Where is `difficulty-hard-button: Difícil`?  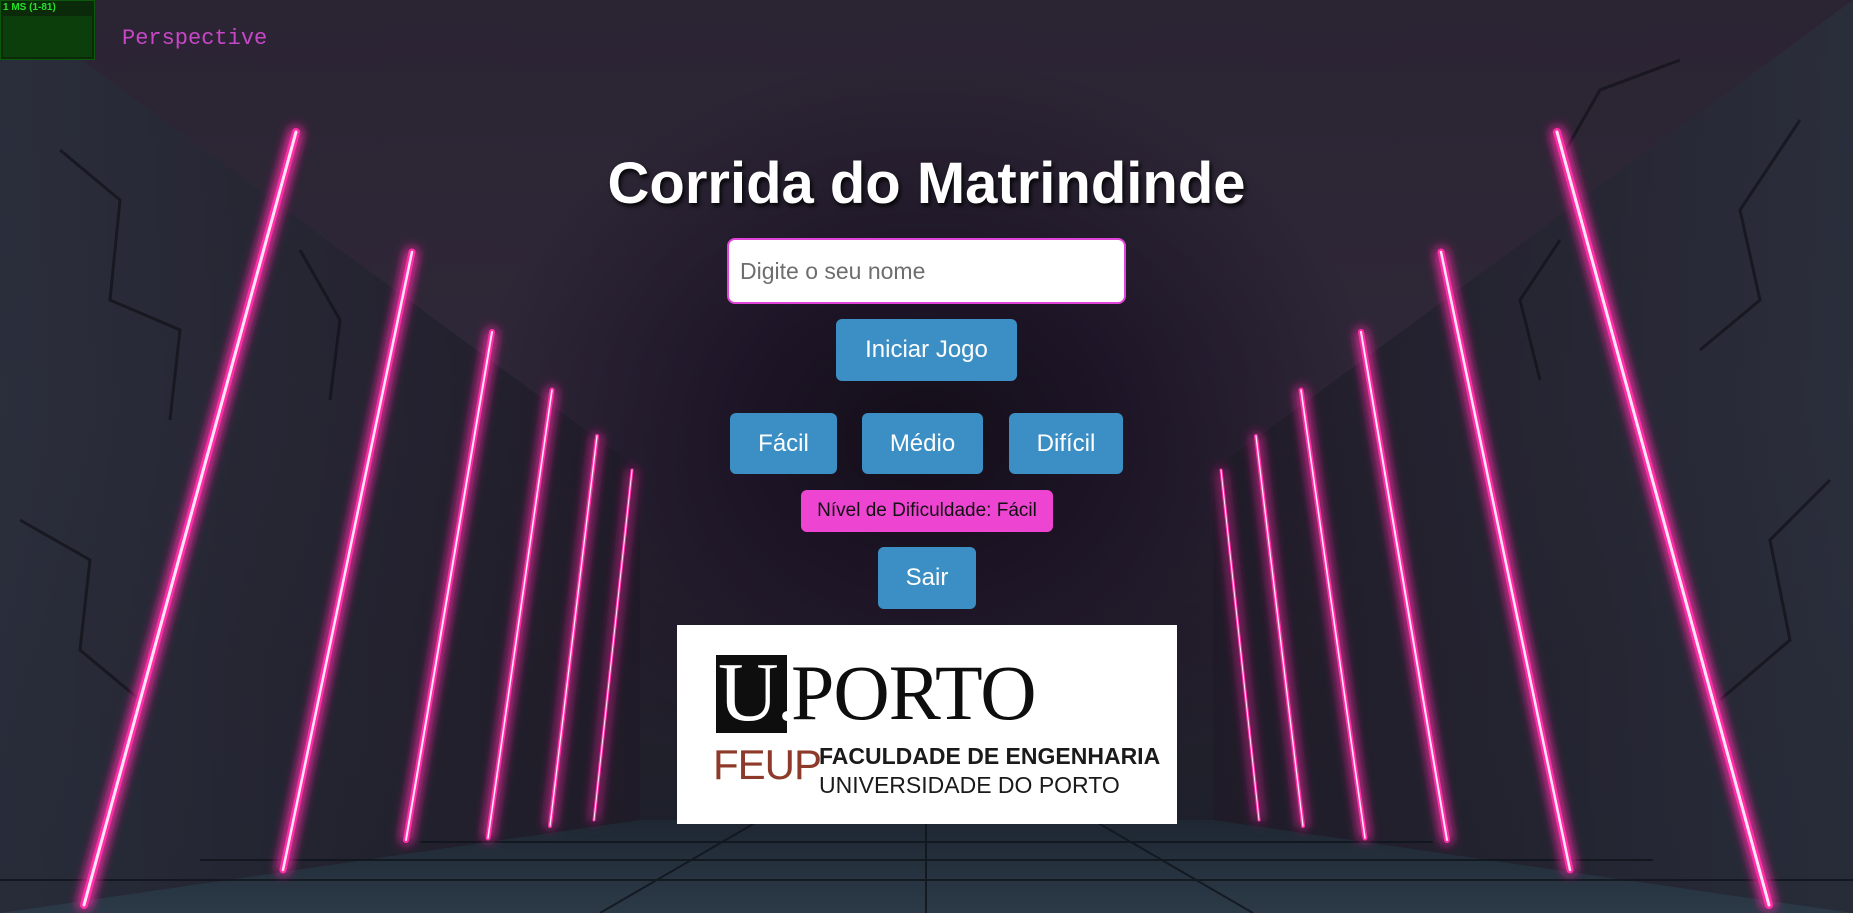 difficulty-hard-button: Difícil is located at coordinates (1066, 443).